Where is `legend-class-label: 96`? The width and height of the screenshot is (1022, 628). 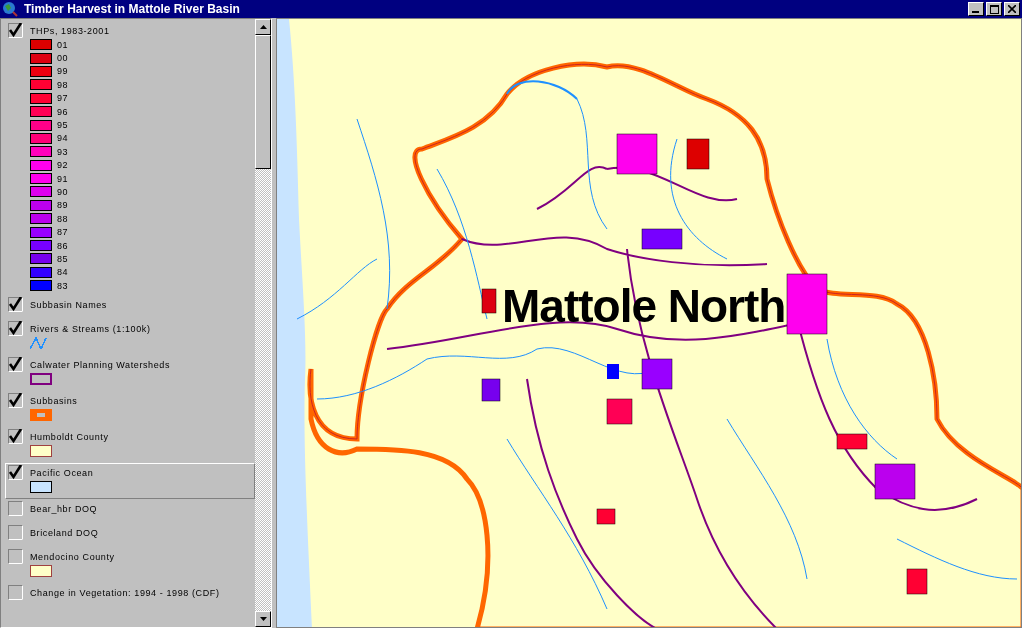 legend-class-label: 96 is located at coordinates (63, 111).